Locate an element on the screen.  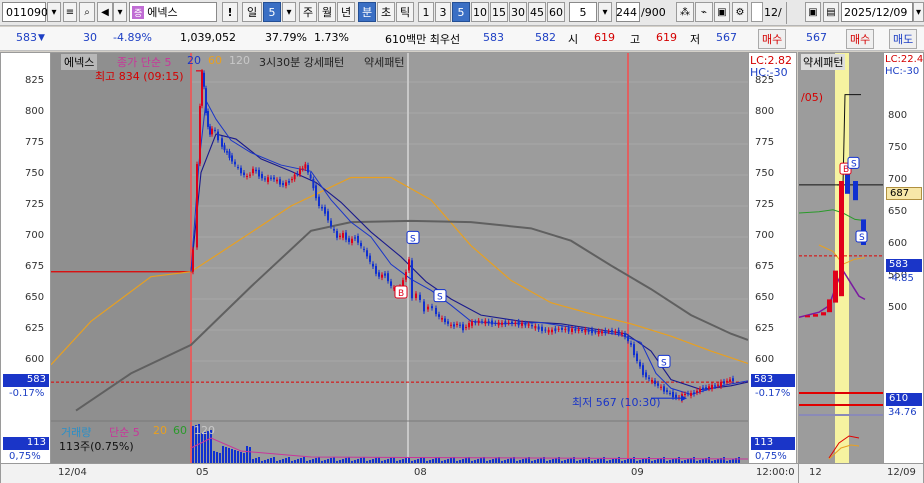
high-label: 고 is located at coordinates (635, 39).